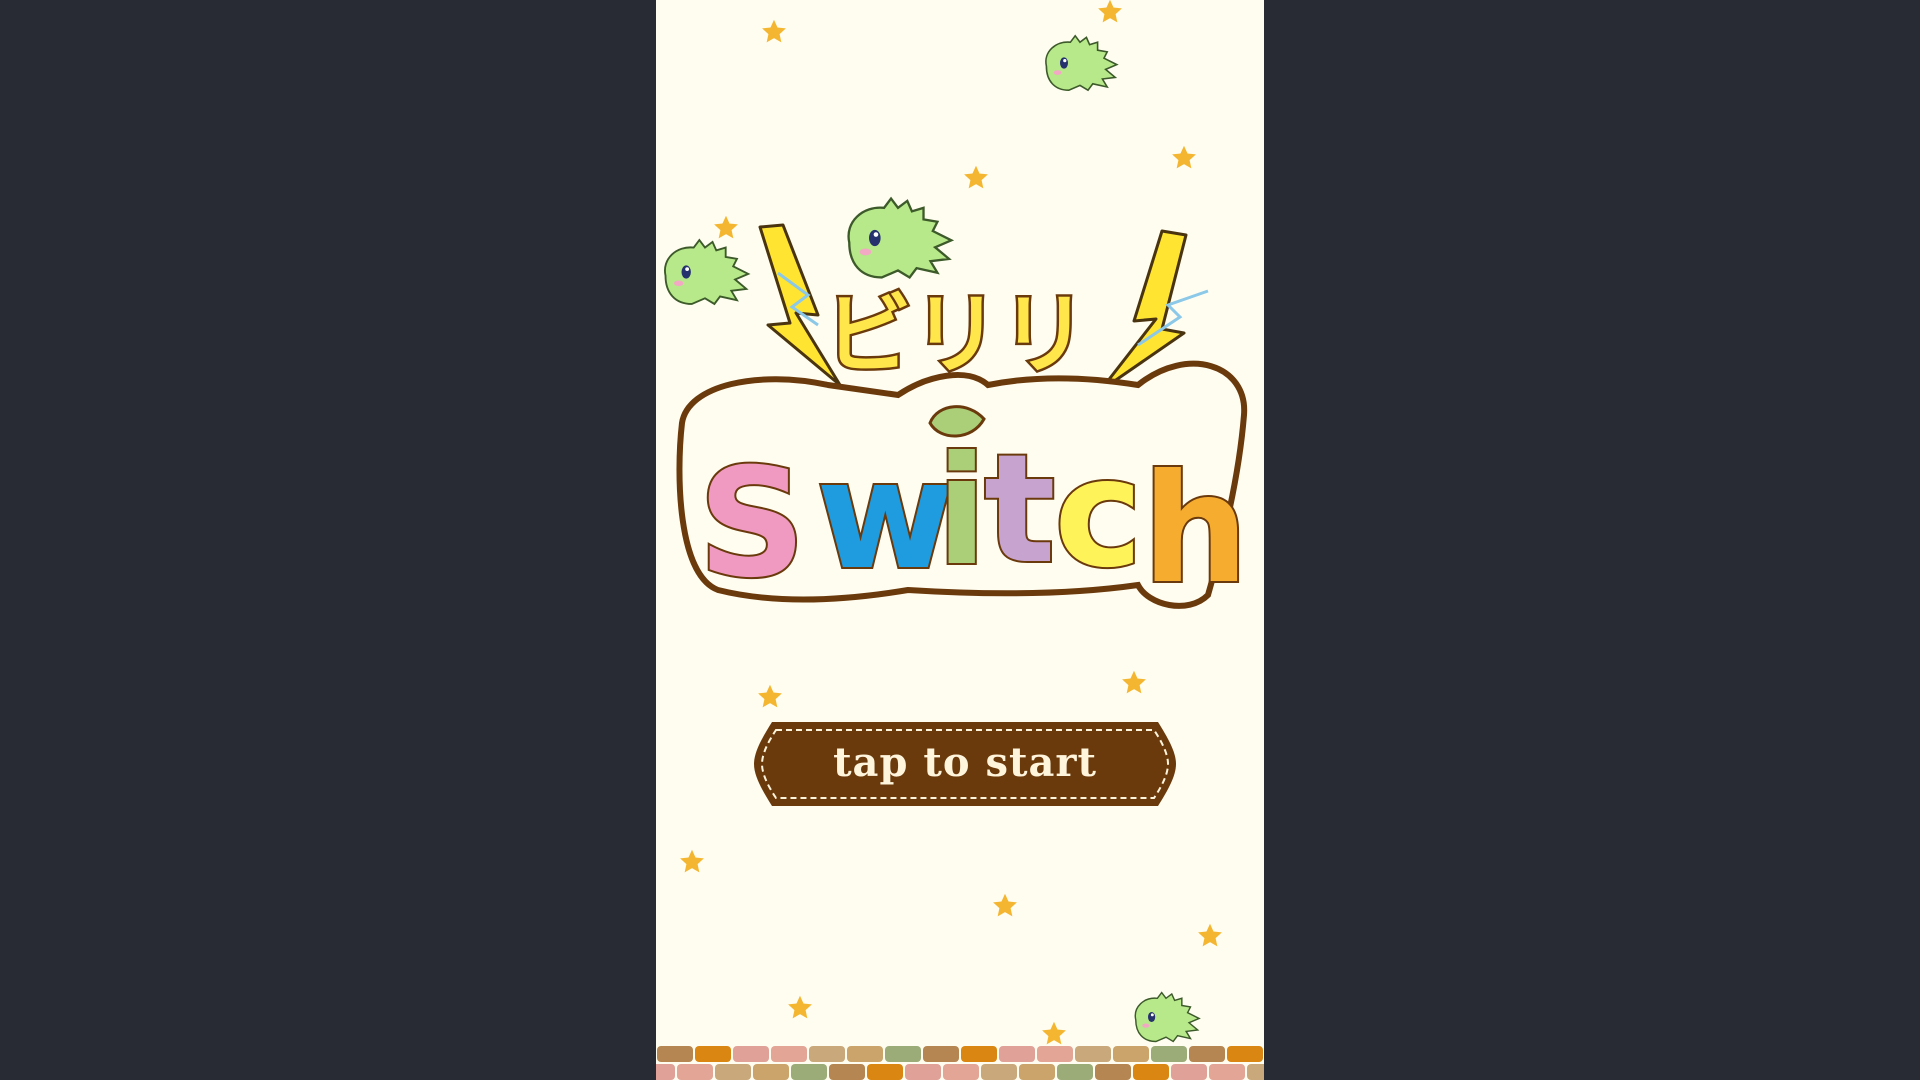  What do you see at coordinates (961, 512) in the screenshot?
I see `title-letter-i: i` at bounding box center [961, 512].